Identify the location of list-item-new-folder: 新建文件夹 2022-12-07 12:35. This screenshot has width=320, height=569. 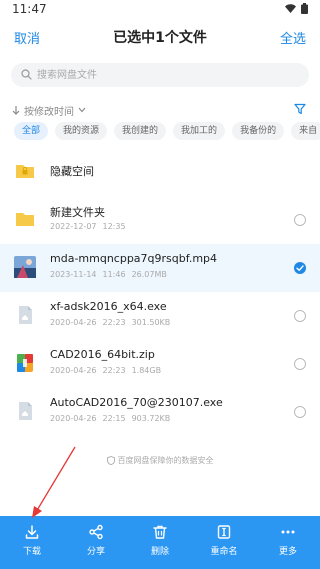
(160, 220).